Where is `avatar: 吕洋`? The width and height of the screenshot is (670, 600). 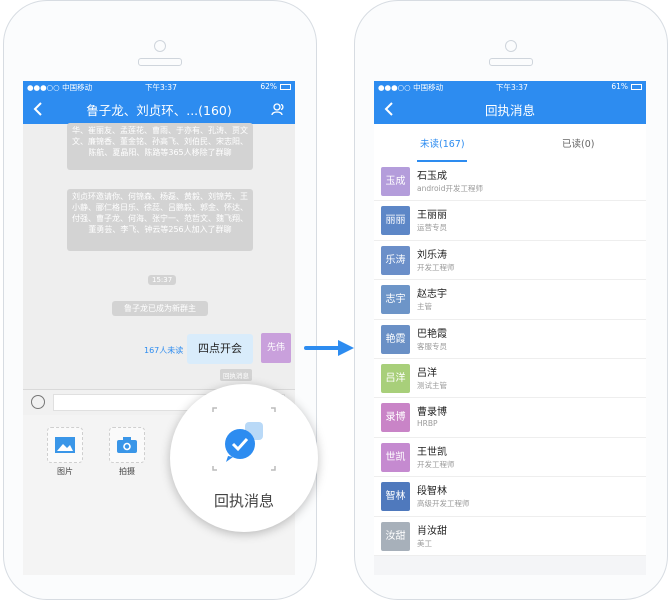
avatar: 吕洋 is located at coordinates (395, 378).